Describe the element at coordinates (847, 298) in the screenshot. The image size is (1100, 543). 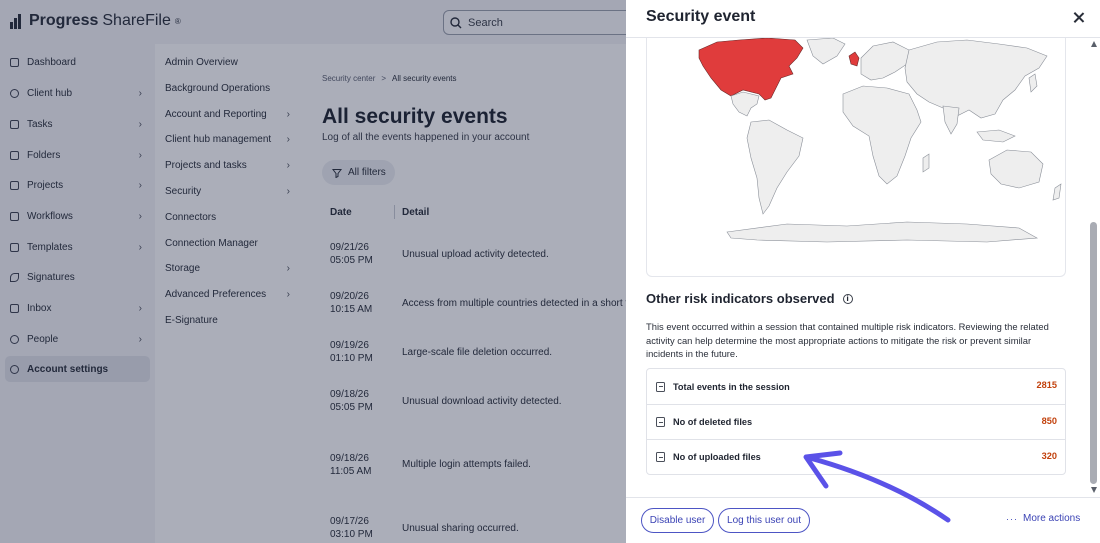
I see `info-icon: i` at that location.